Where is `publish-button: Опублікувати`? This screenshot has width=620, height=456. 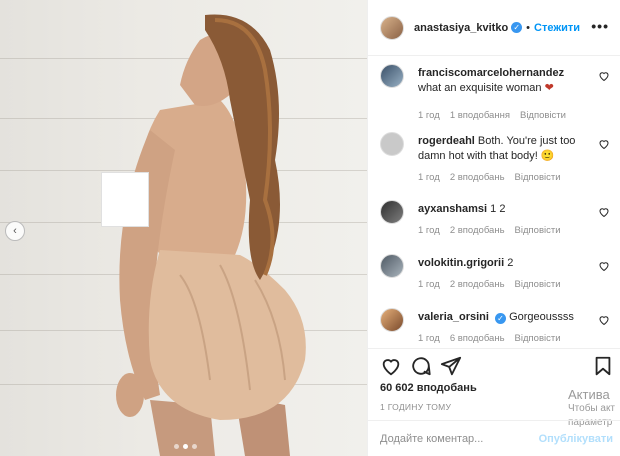 publish-button: Опублікувати is located at coordinates (576, 439).